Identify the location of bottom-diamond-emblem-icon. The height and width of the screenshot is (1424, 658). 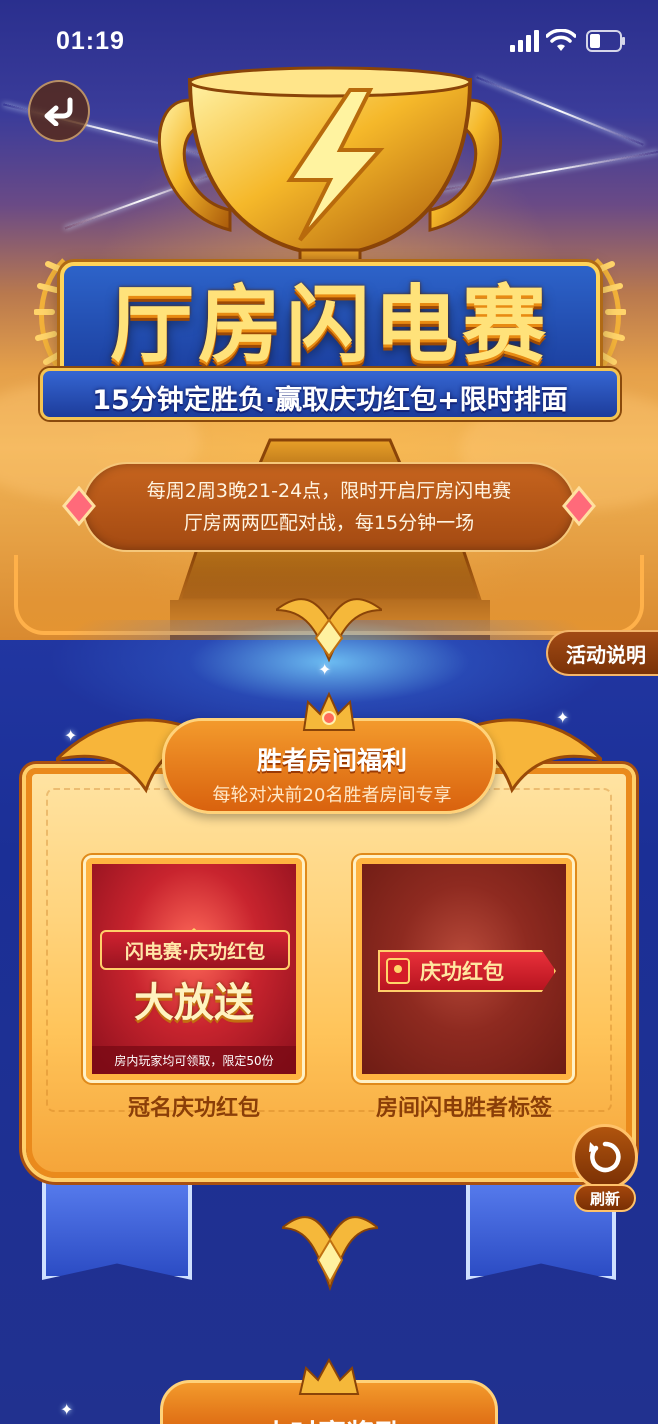
(330, 1254).